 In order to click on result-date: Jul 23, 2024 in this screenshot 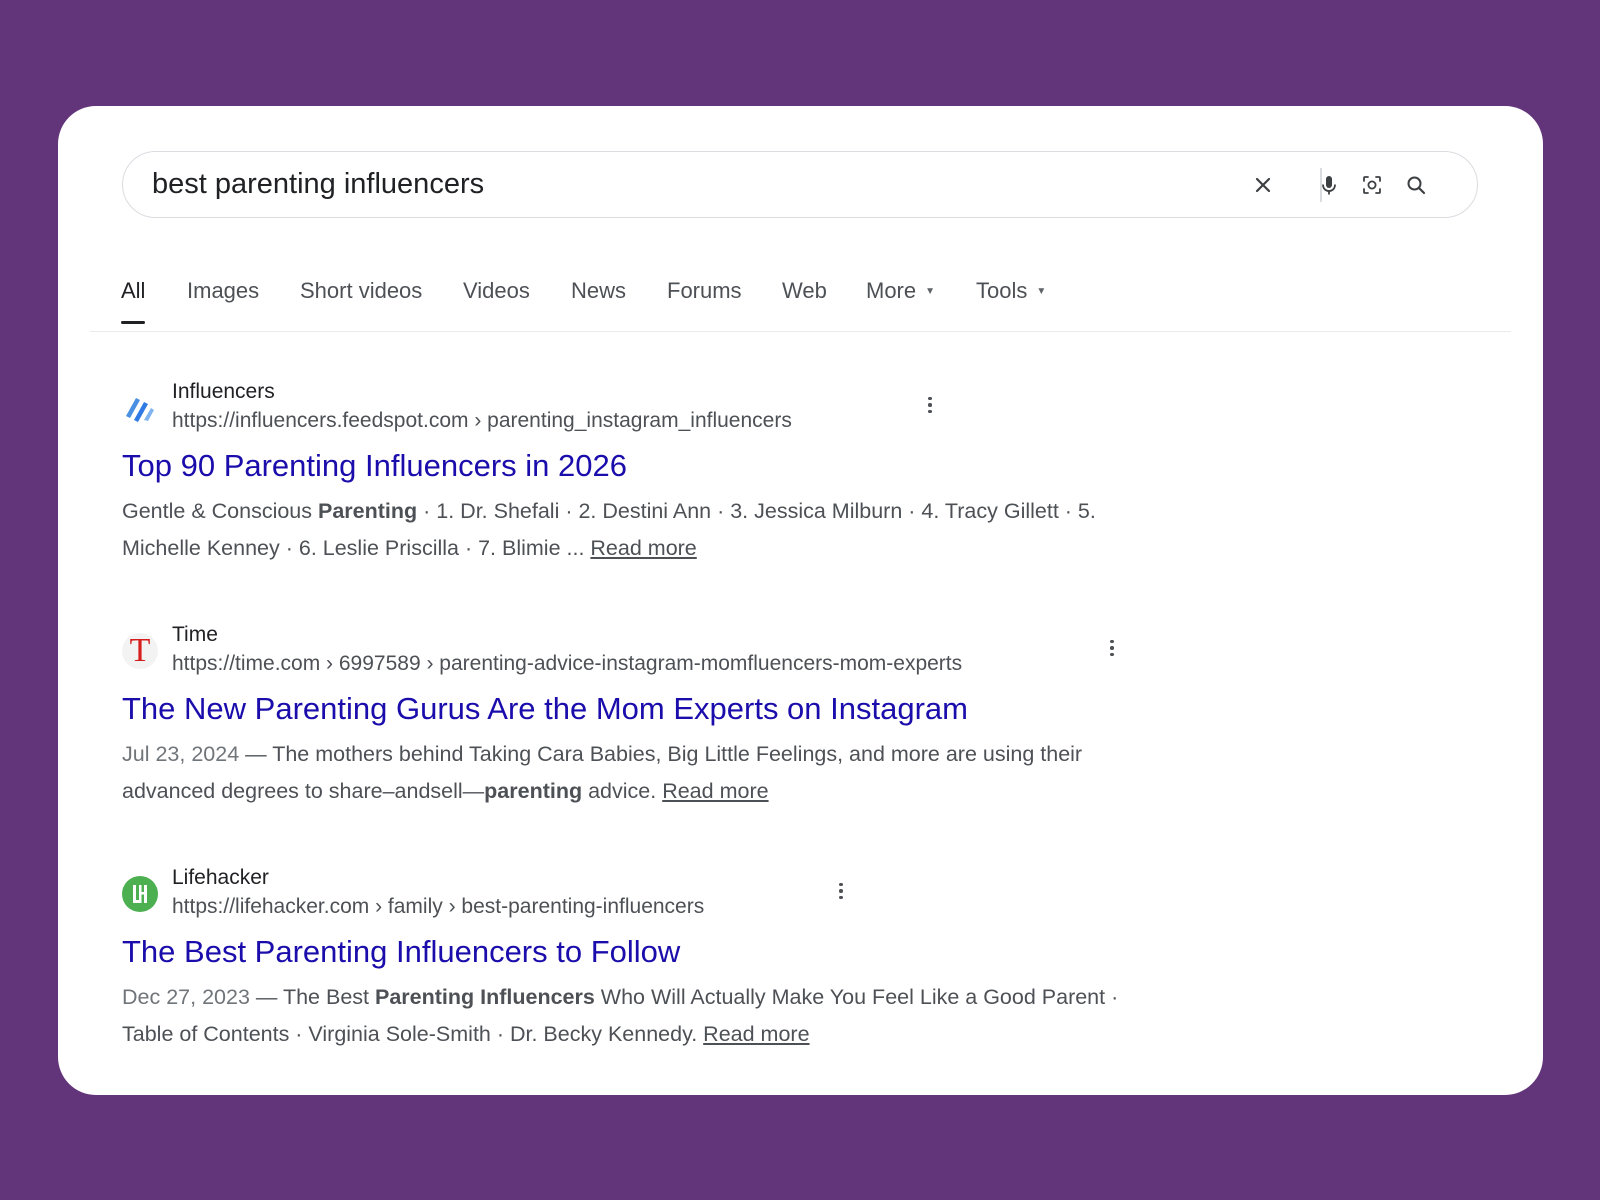, I will do `click(181, 754)`.